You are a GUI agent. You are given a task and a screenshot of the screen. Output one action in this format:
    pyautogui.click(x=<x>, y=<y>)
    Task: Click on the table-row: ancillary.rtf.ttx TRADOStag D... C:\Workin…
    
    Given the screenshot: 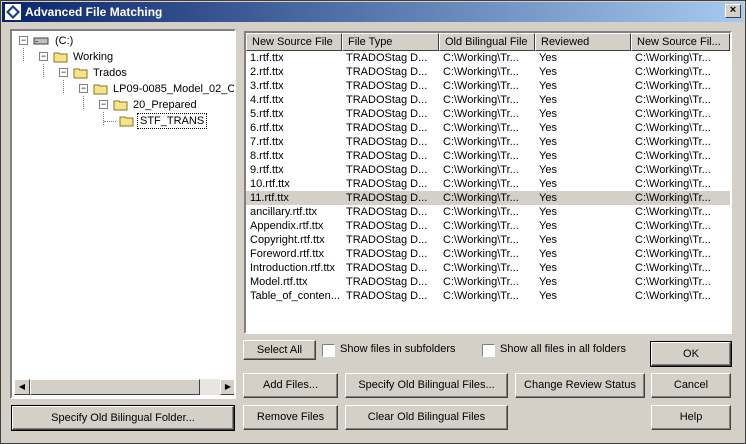 What is the action you would take?
    pyautogui.click(x=488, y=212)
    